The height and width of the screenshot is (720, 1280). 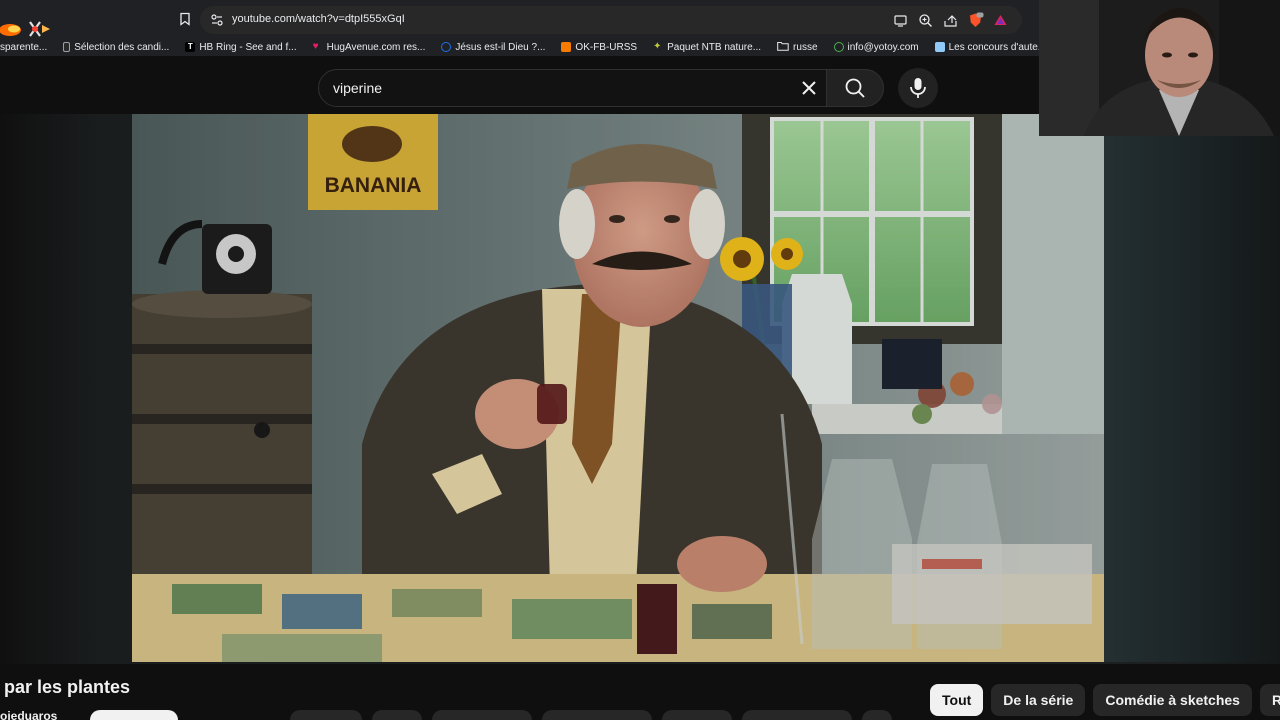 What do you see at coordinates (1000, 20) in the screenshot?
I see `brave-rewards-icon` at bounding box center [1000, 20].